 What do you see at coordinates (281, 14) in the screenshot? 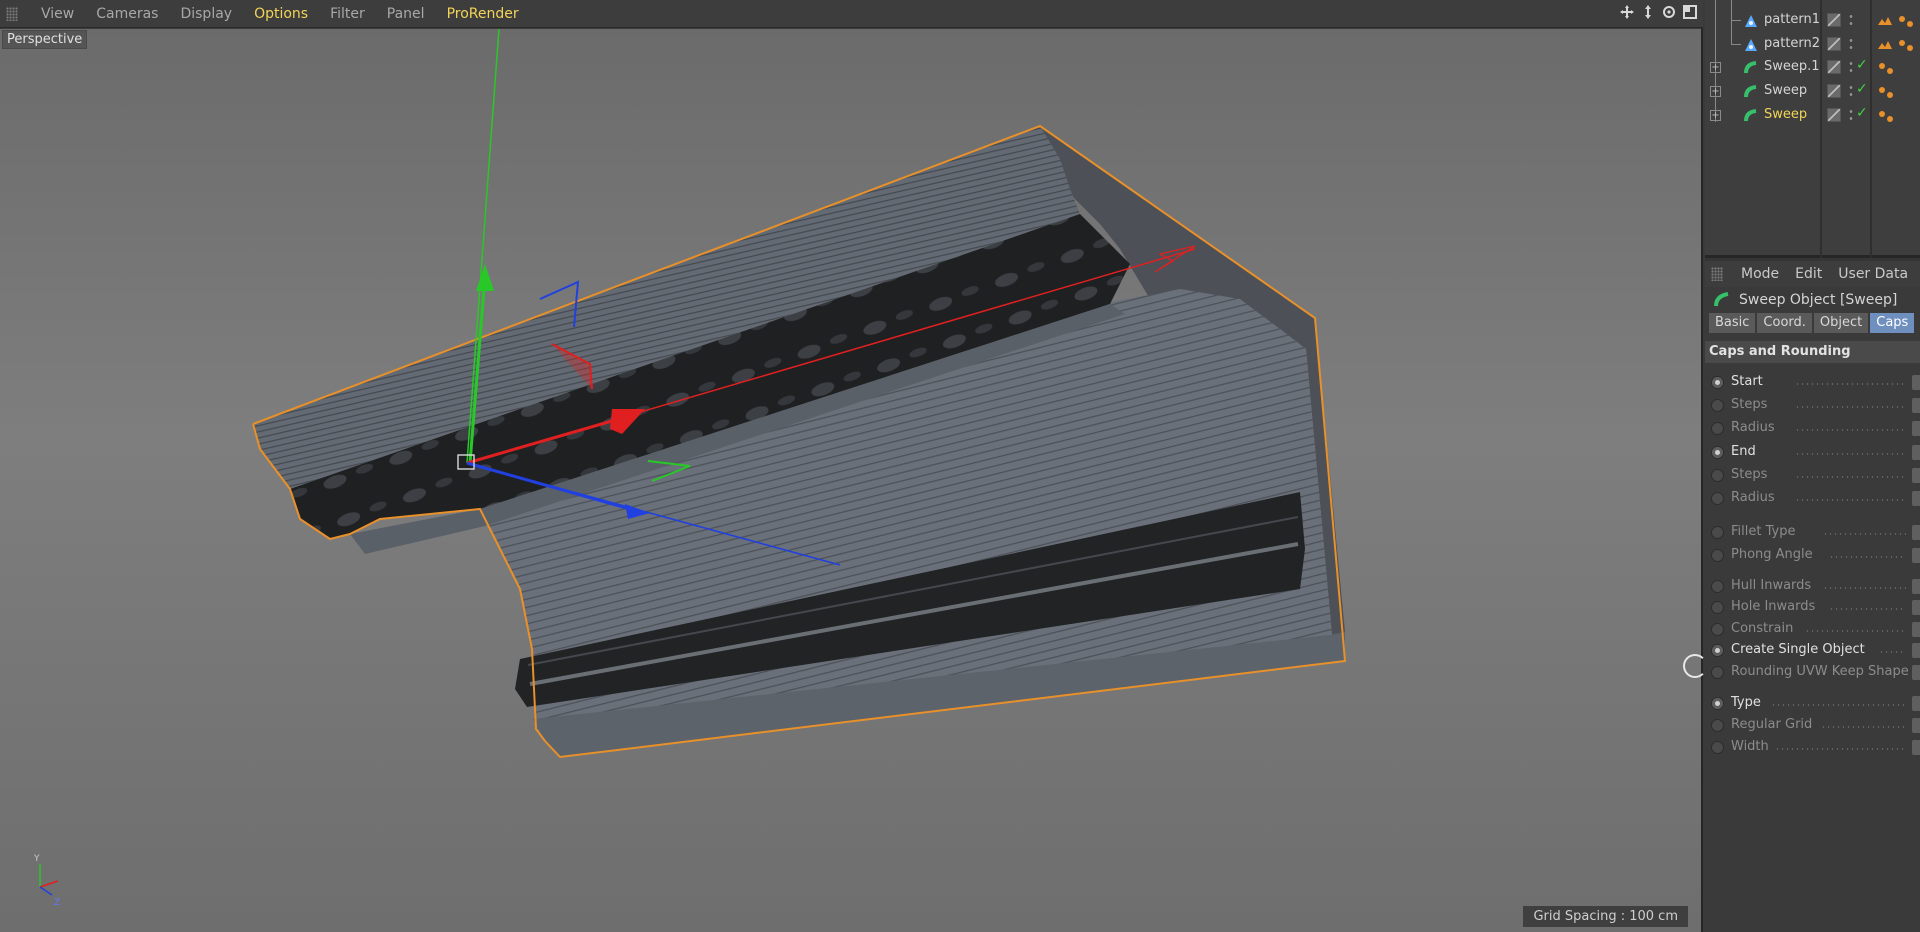
I see `menu-options: Options` at bounding box center [281, 14].